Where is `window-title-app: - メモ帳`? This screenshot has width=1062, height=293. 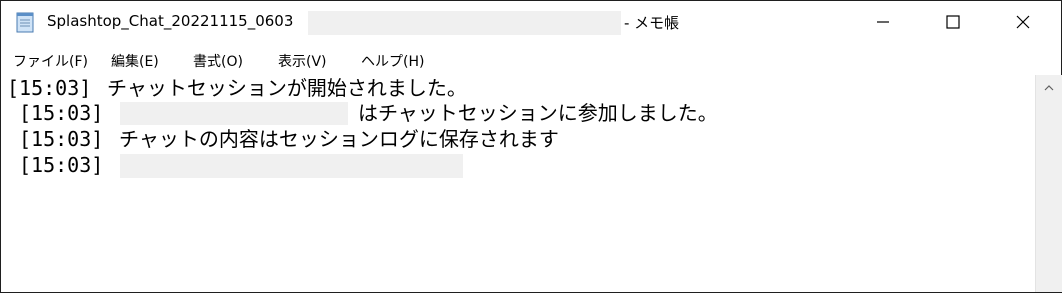
window-title-app: - メモ帳 is located at coordinates (652, 23).